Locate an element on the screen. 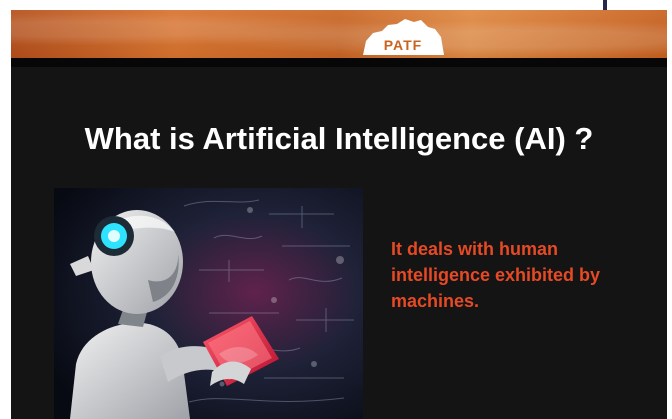 The image size is (672, 419). brand-logo-text: PATF is located at coordinates (403, 45).